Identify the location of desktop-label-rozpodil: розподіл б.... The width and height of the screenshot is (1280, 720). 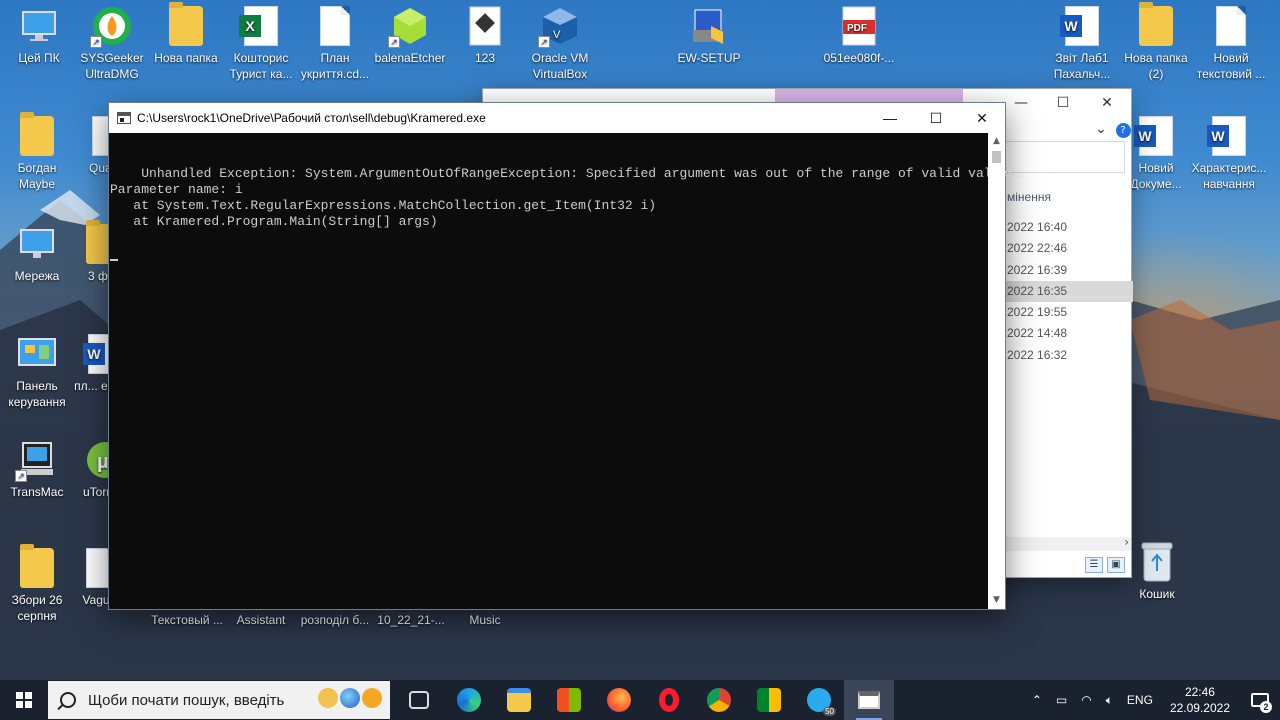
(335, 620).